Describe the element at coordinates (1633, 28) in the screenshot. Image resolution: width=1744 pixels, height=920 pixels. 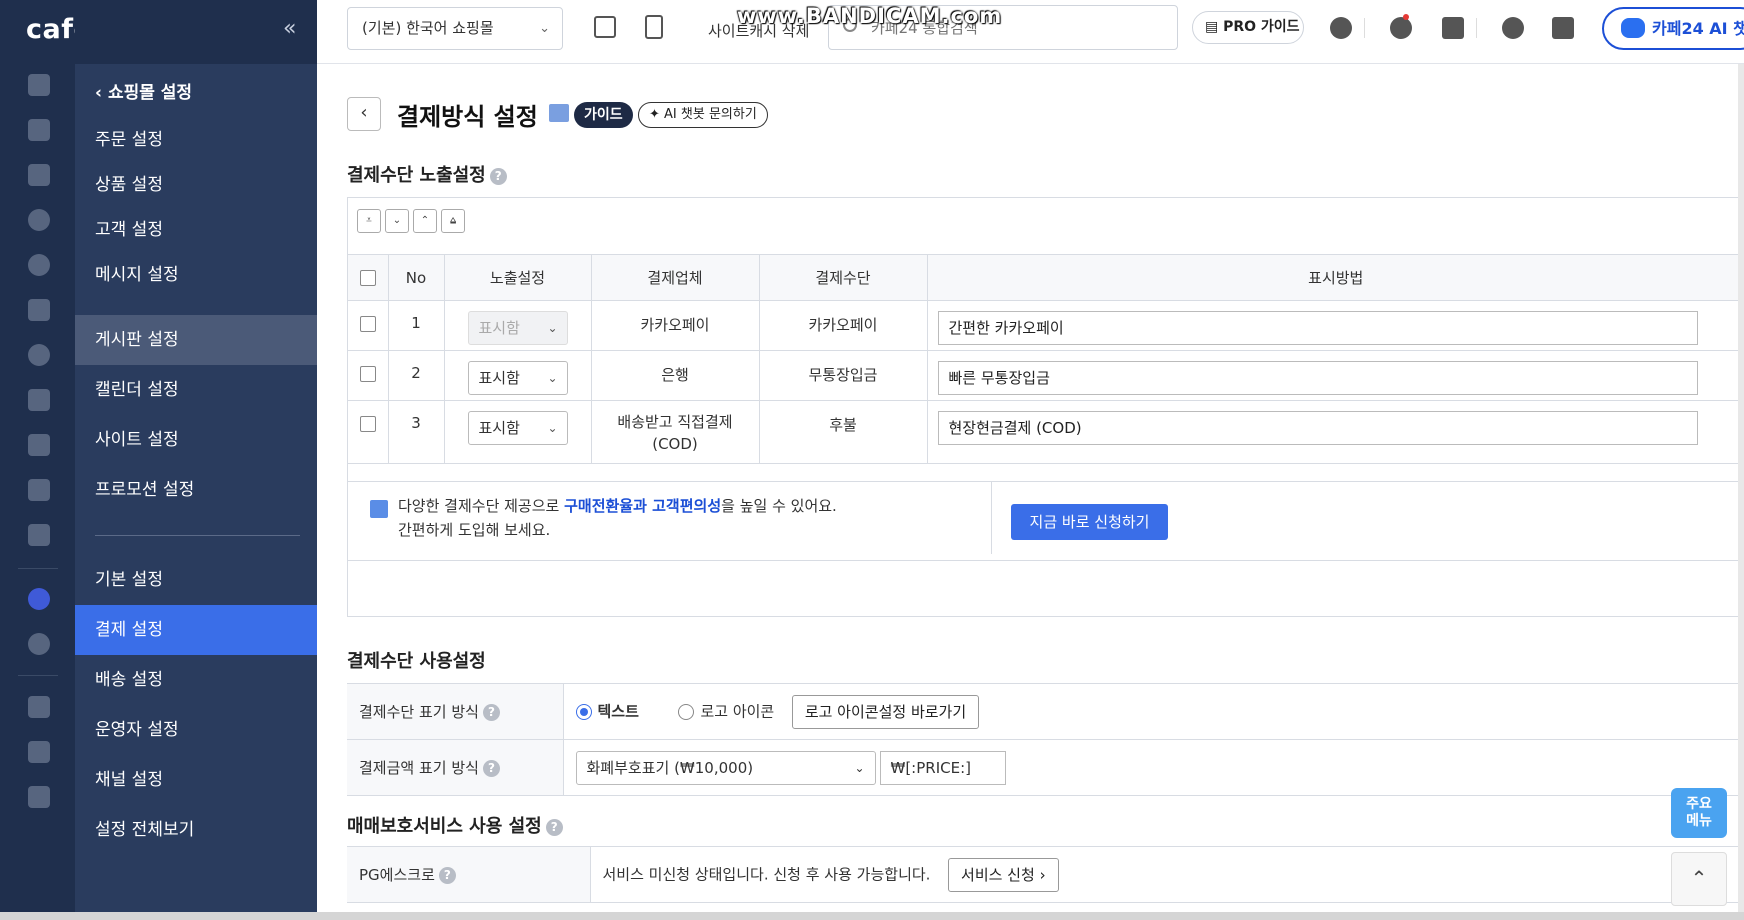
I see `ai-robot-icon` at that location.